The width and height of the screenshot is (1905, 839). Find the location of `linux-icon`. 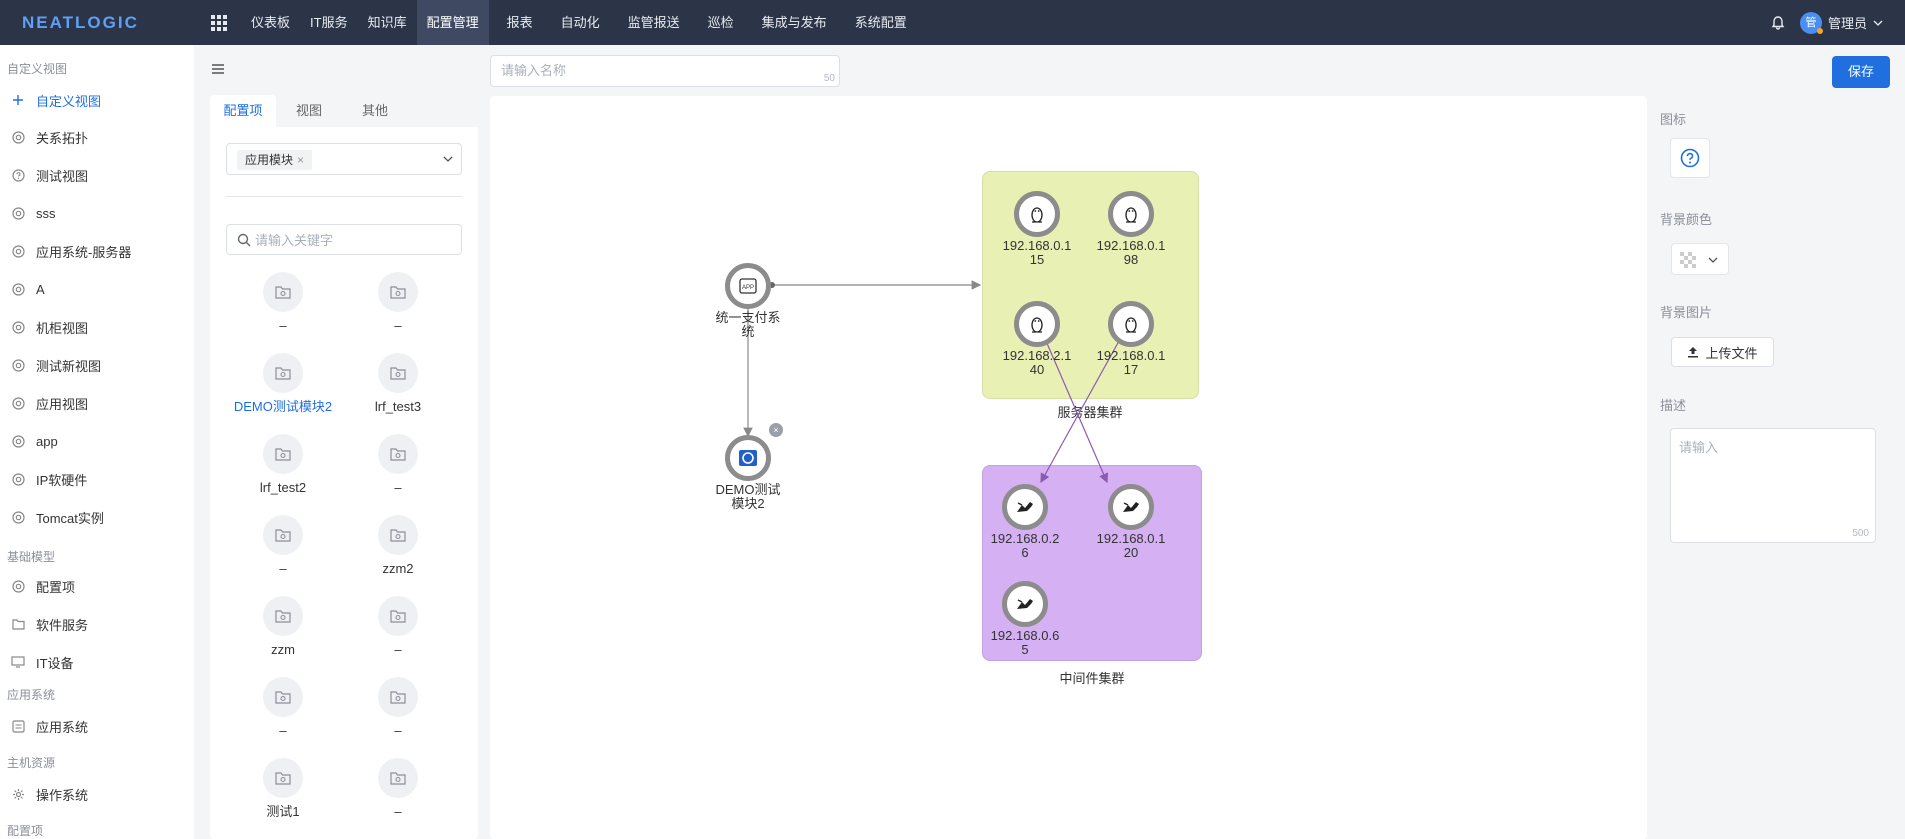

linux-icon is located at coordinates (1131, 324).